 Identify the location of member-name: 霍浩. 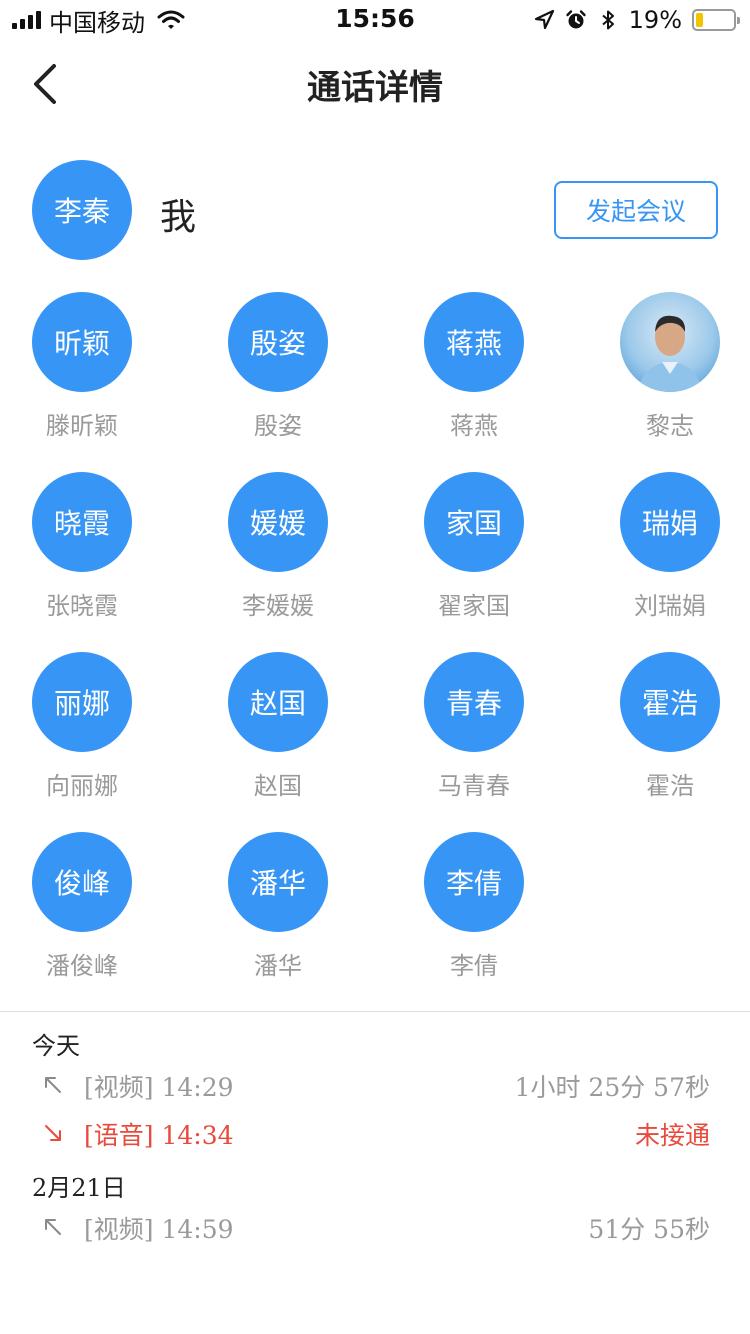
(670, 786).